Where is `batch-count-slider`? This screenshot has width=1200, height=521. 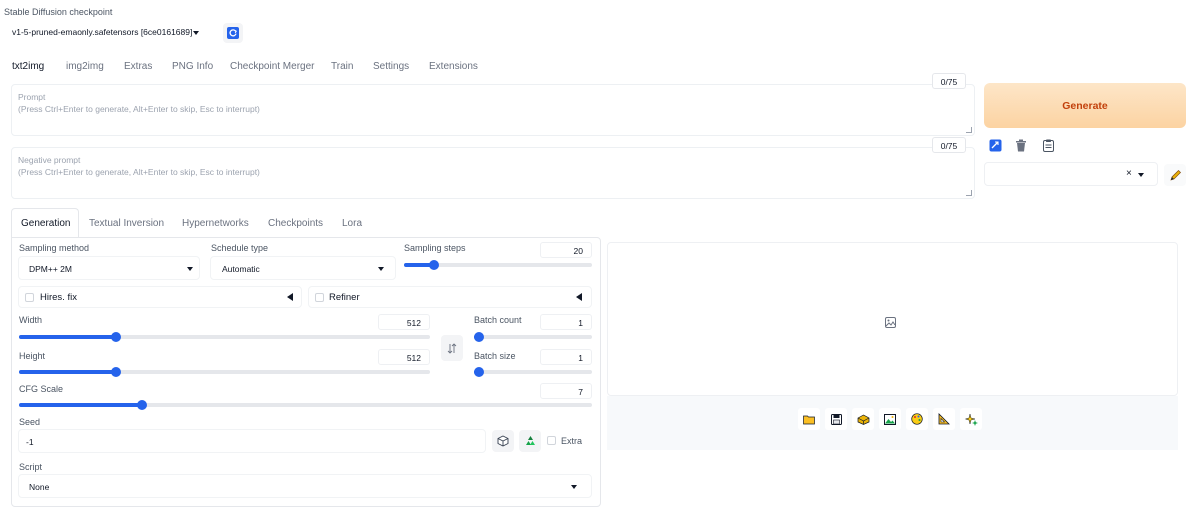
batch-count-slider is located at coordinates (533, 337).